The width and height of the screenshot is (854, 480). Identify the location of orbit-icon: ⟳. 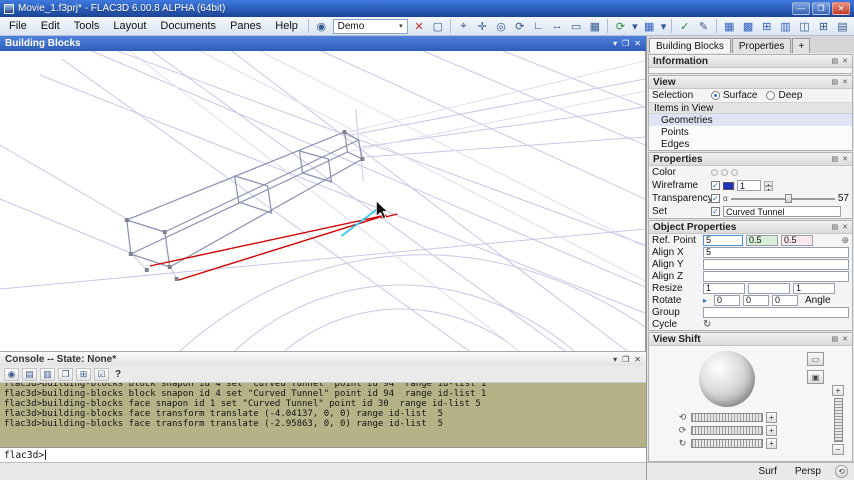
(519, 26).